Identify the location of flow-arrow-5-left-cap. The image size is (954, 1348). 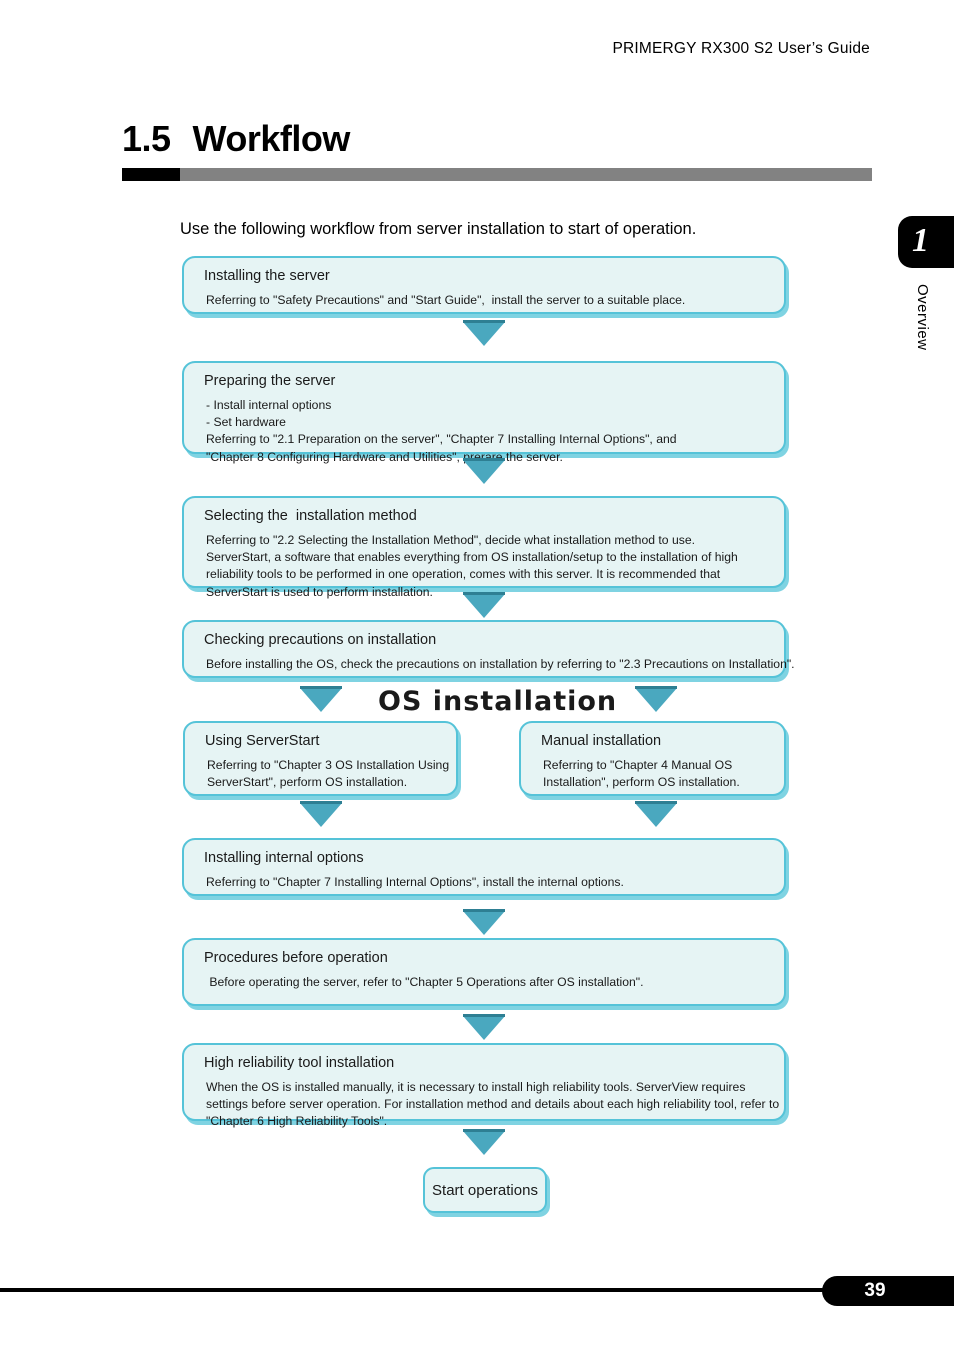
(321, 802).